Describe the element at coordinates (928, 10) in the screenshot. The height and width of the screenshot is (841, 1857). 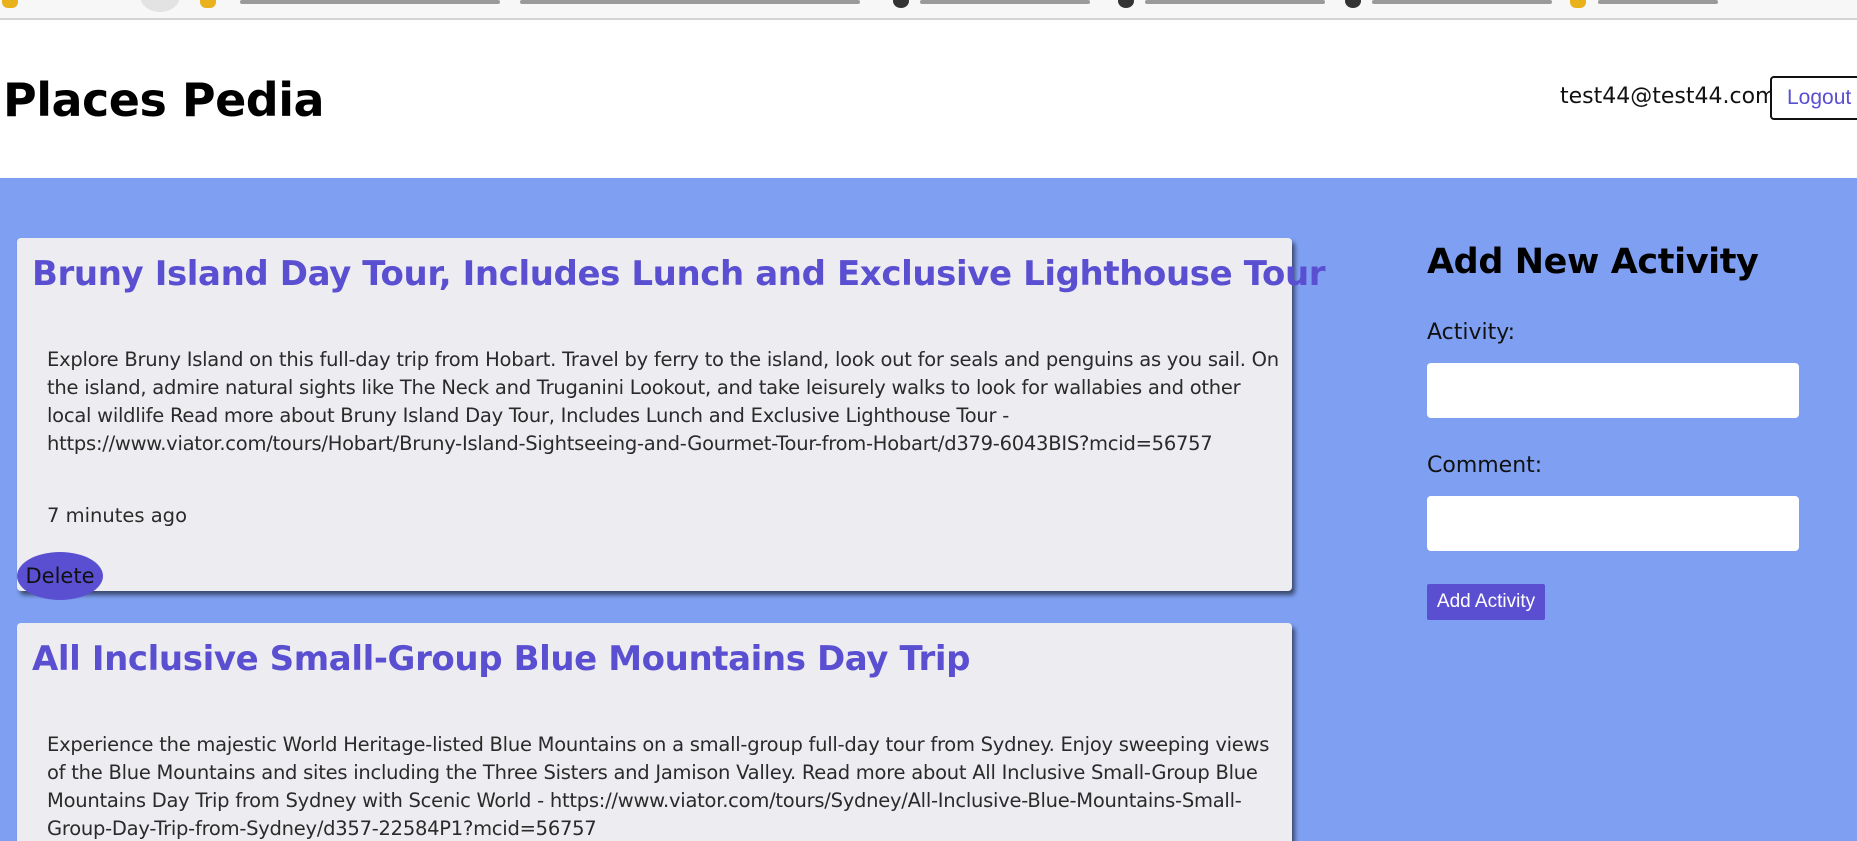
I see `browser-bookmarks-bar` at that location.